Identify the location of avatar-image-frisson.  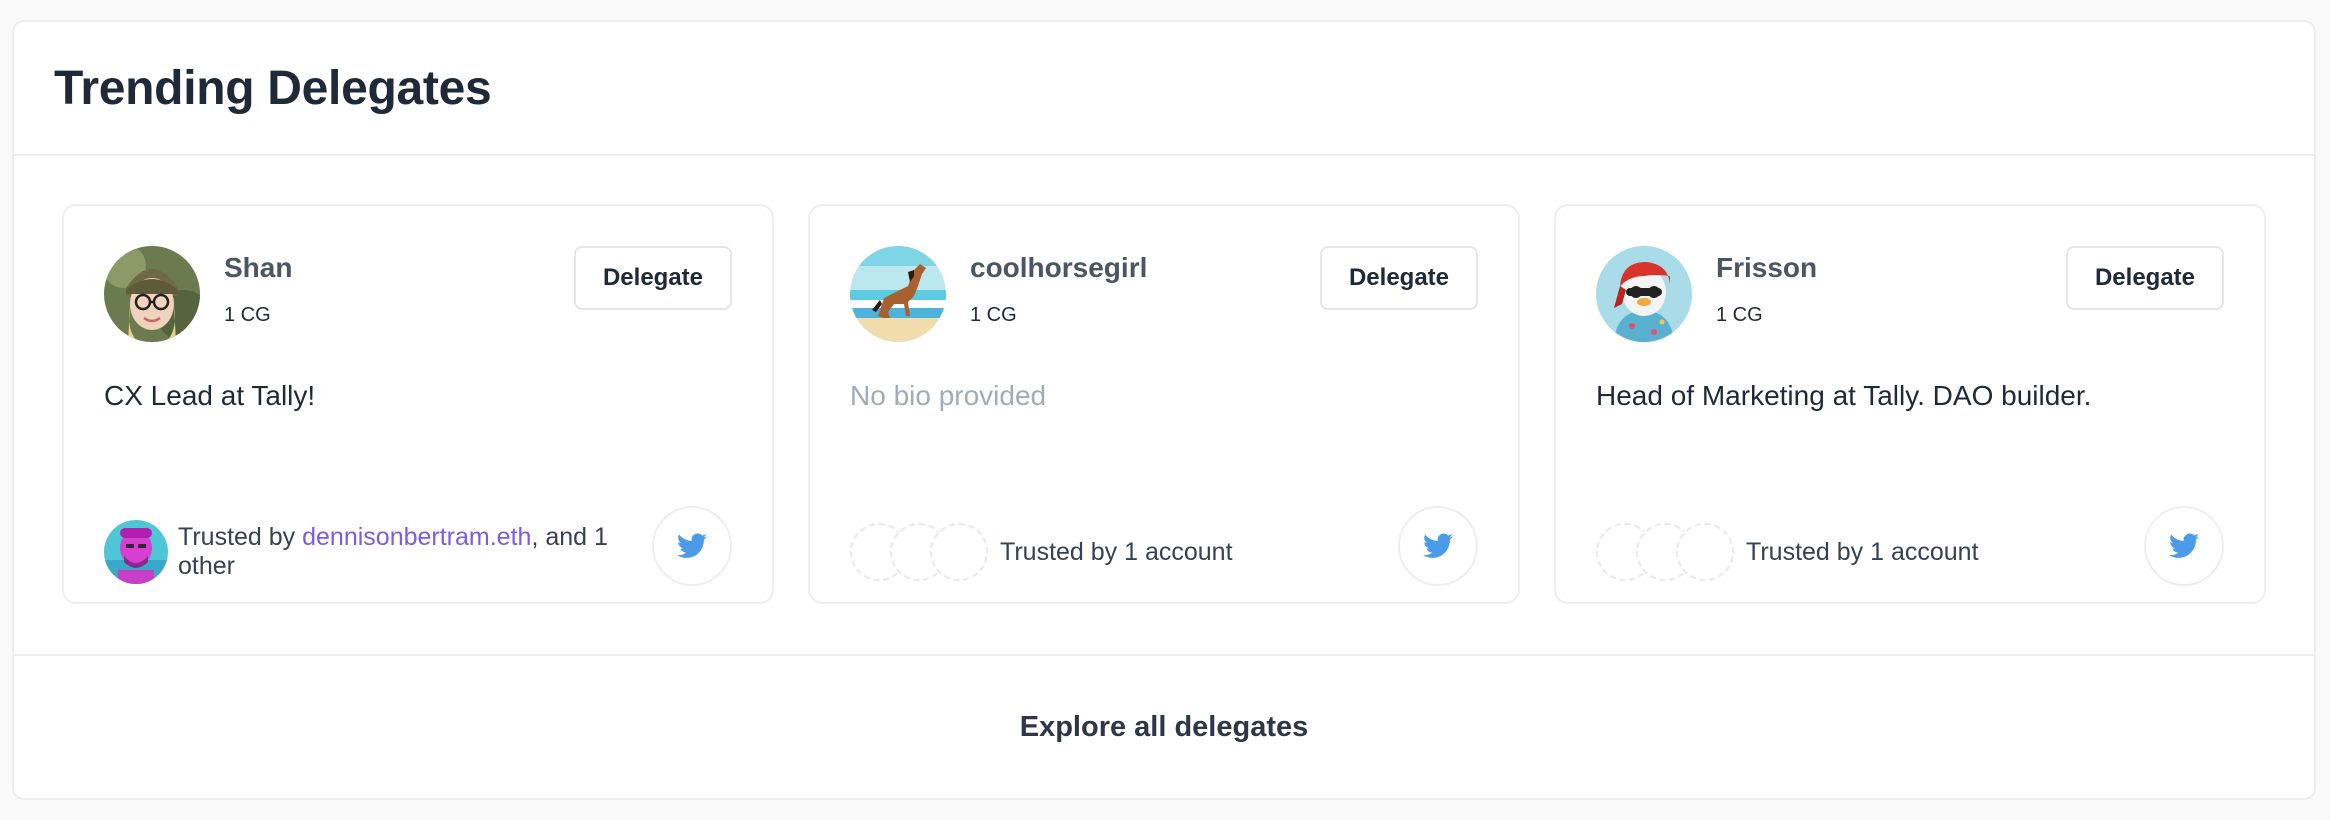
(1644, 294).